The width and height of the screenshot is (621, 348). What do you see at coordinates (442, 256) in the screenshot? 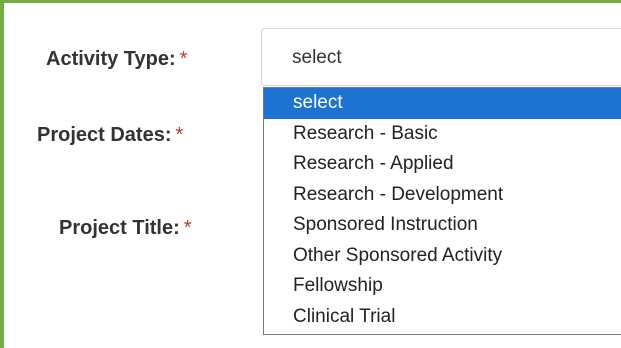
I see `dropdown-option-other-sponsored-activity: Other Sponsored Activity` at bounding box center [442, 256].